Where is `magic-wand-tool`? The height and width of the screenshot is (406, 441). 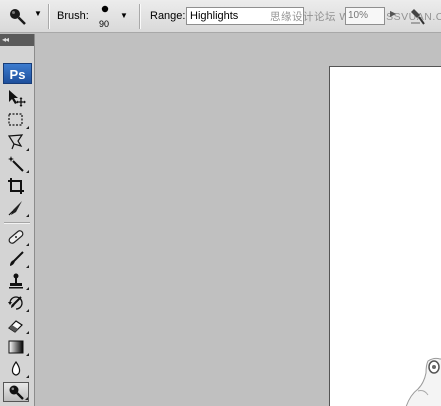 magic-wand-tool is located at coordinates (16, 164).